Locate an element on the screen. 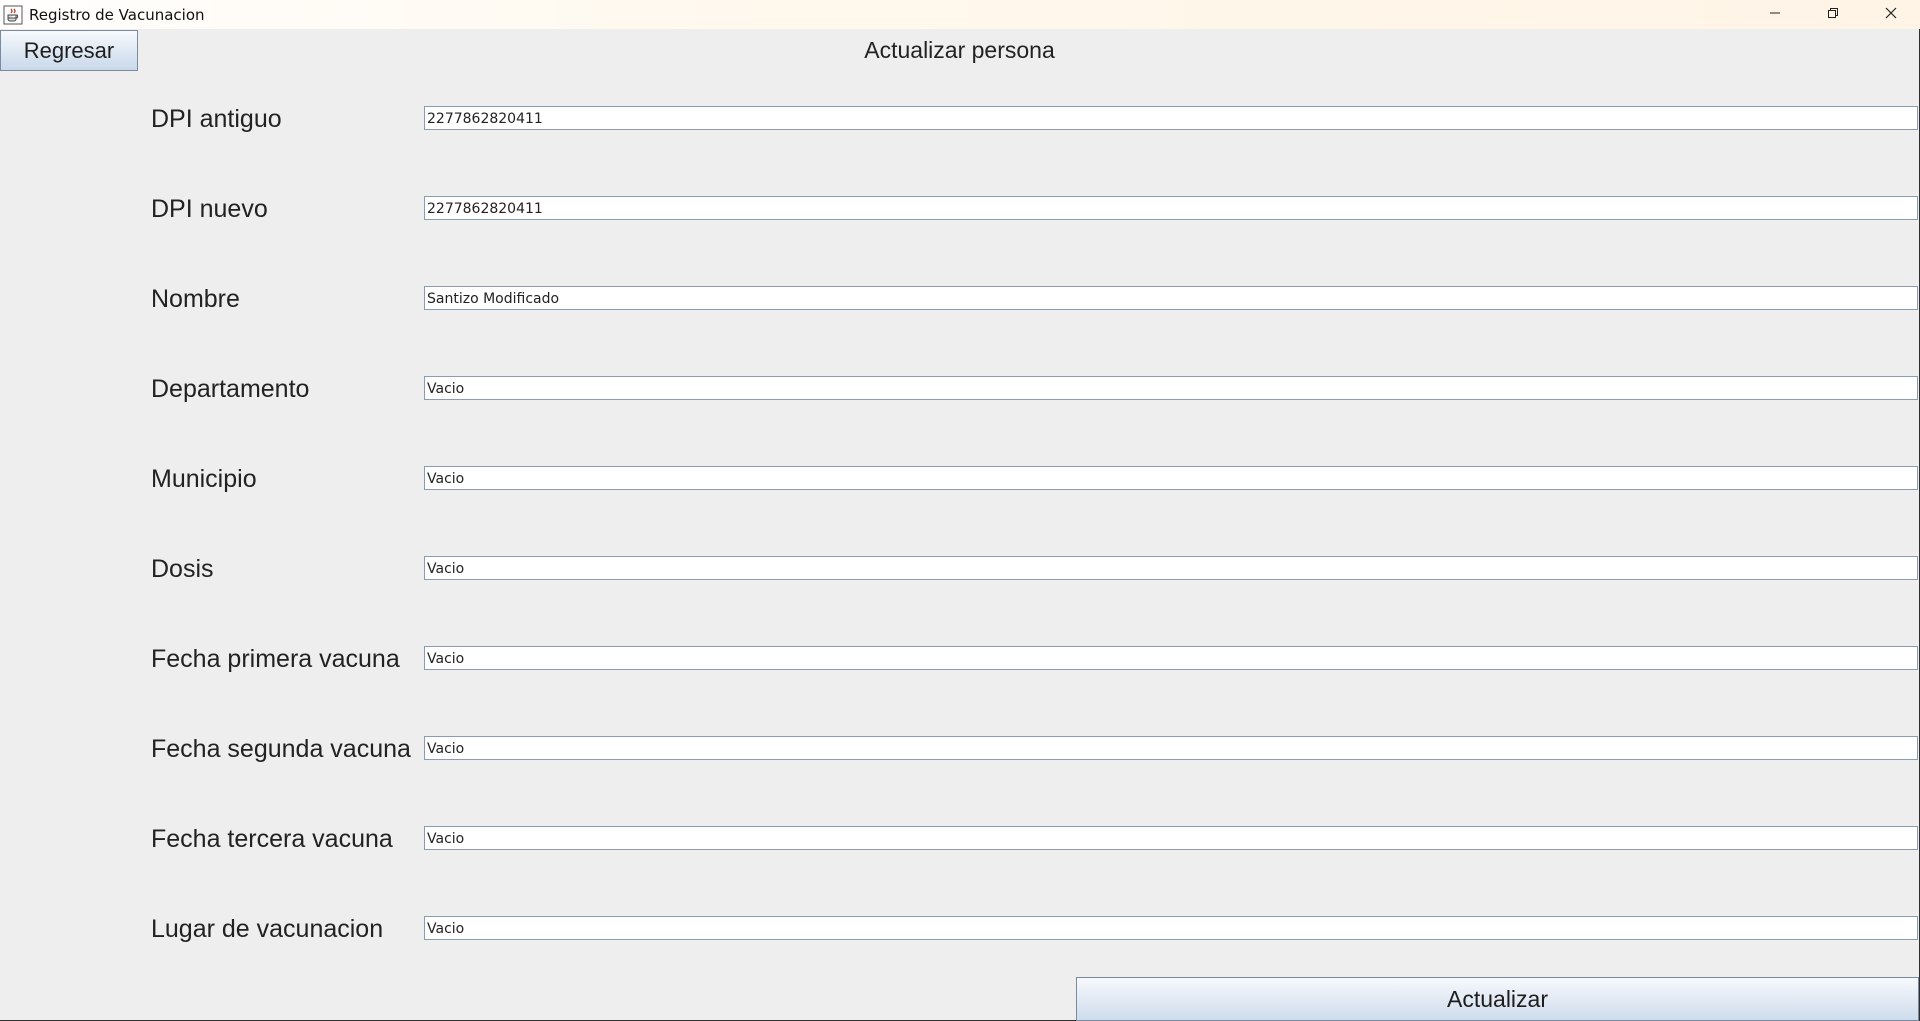  label-lugar-de-vacunacion: Lugar de vacunacion is located at coordinates (267, 929).